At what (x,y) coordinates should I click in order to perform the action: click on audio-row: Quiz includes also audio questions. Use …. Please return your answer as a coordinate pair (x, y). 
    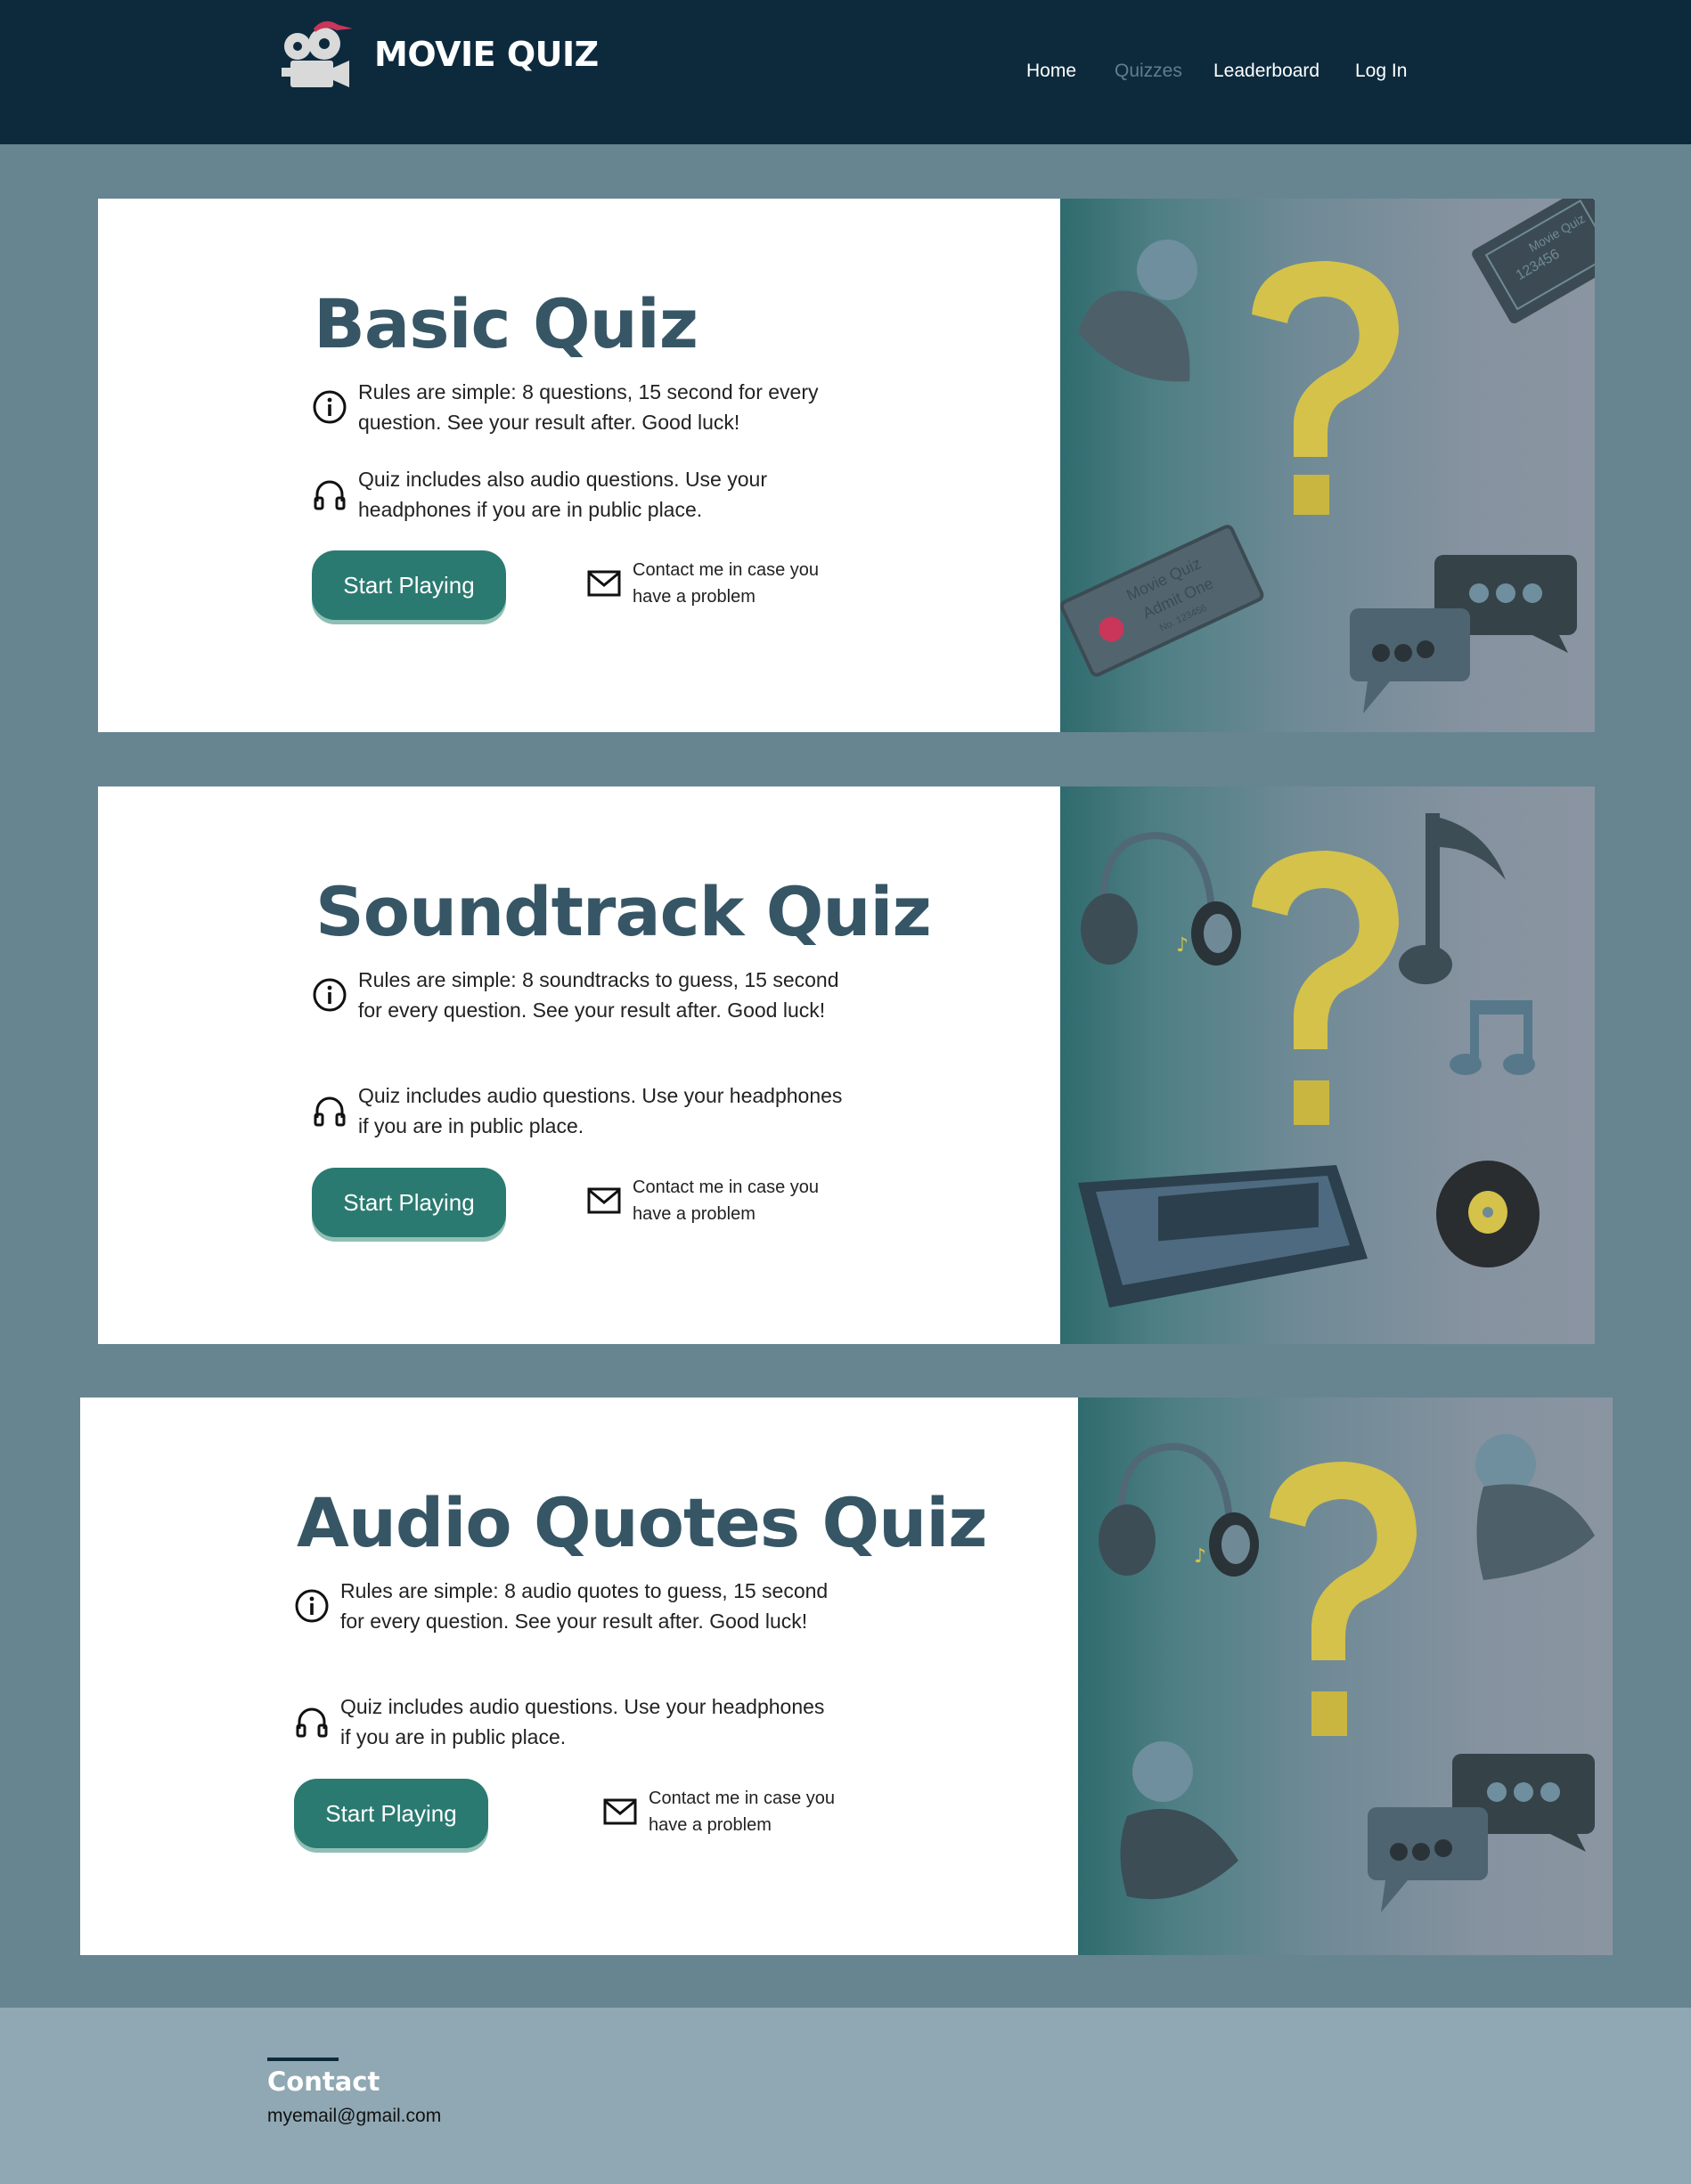
    Looking at the image, I should click on (585, 494).